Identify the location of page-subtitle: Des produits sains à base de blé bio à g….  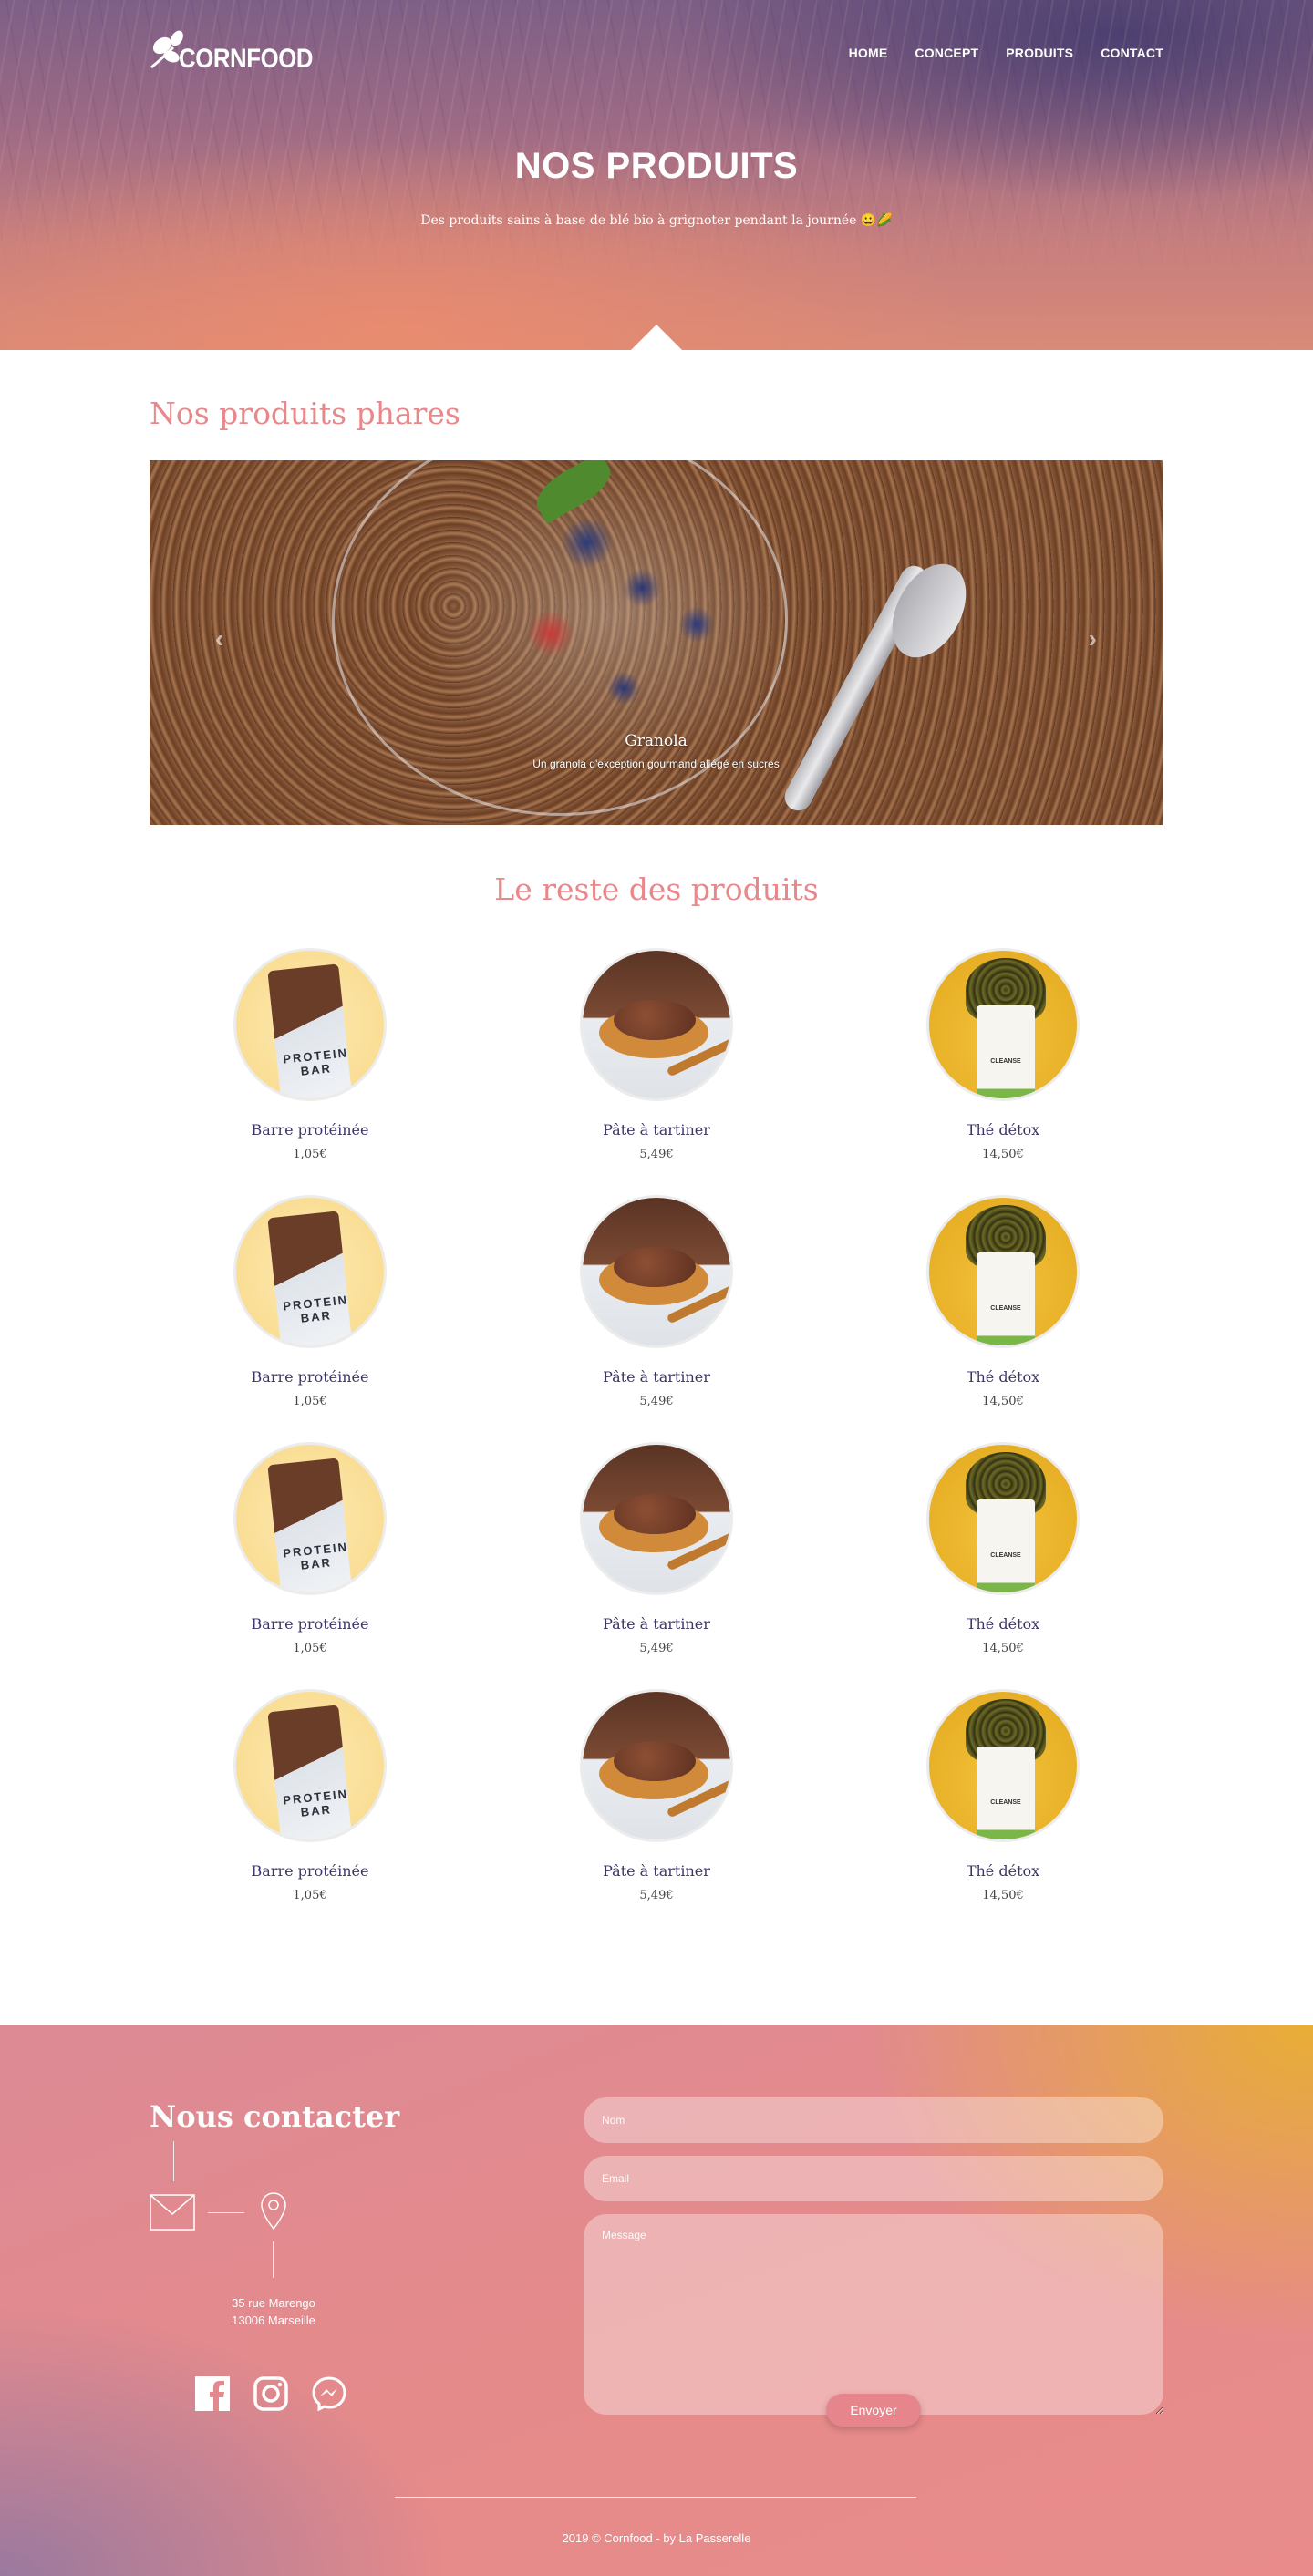
(656, 220).